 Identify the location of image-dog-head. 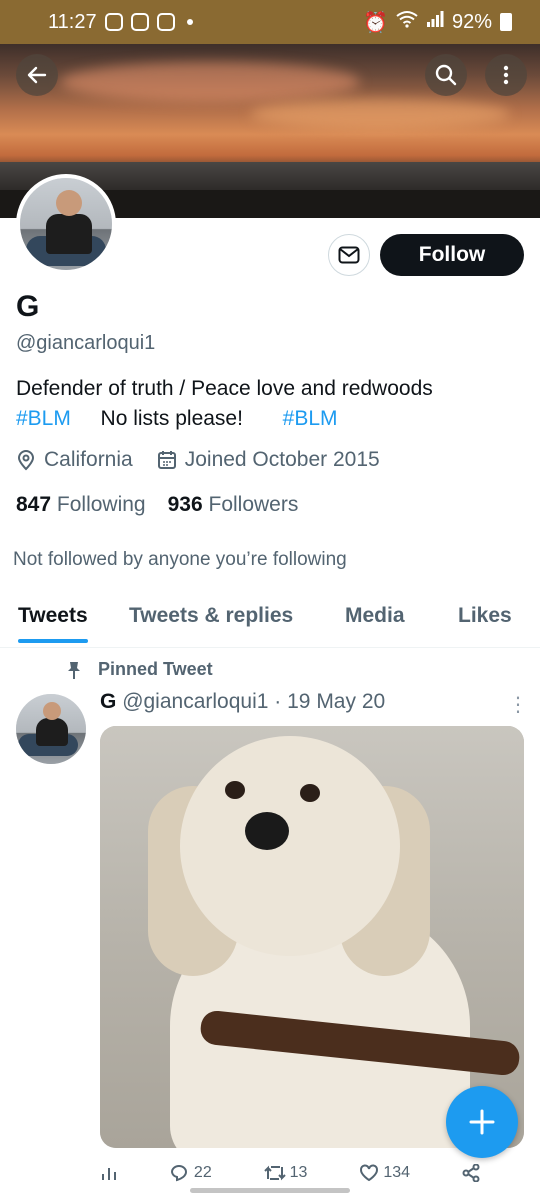
(290, 846).